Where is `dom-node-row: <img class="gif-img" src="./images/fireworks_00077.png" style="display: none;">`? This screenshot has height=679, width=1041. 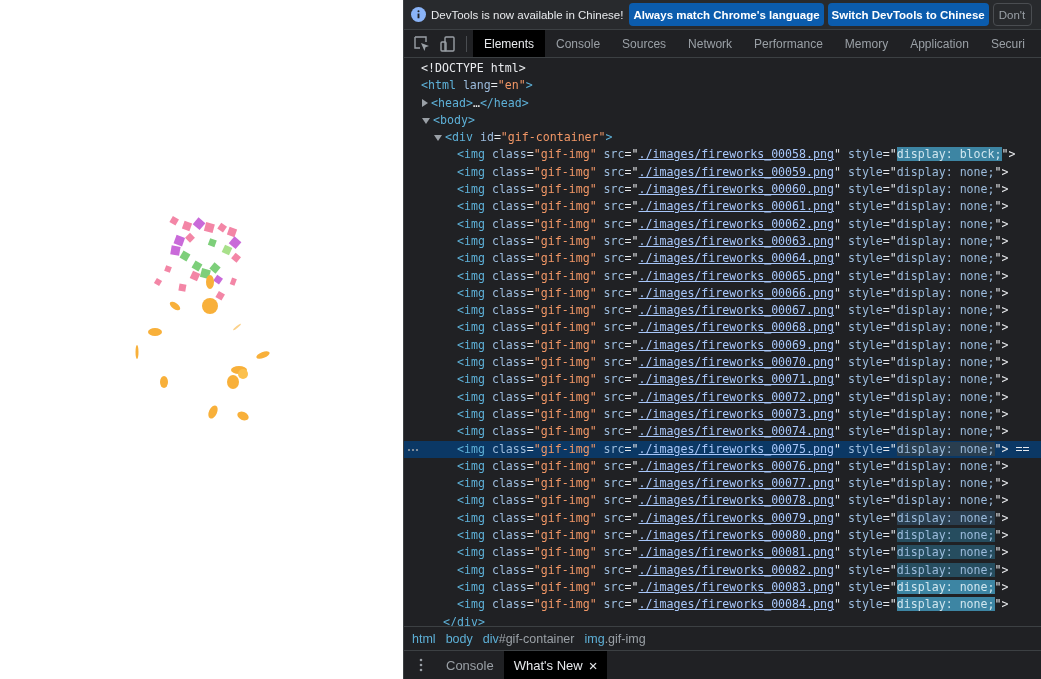 dom-node-row: <img class="gif-img" src="./images/fireworks_00077.png" style="display: none;"> is located at coordinates (722, 484).